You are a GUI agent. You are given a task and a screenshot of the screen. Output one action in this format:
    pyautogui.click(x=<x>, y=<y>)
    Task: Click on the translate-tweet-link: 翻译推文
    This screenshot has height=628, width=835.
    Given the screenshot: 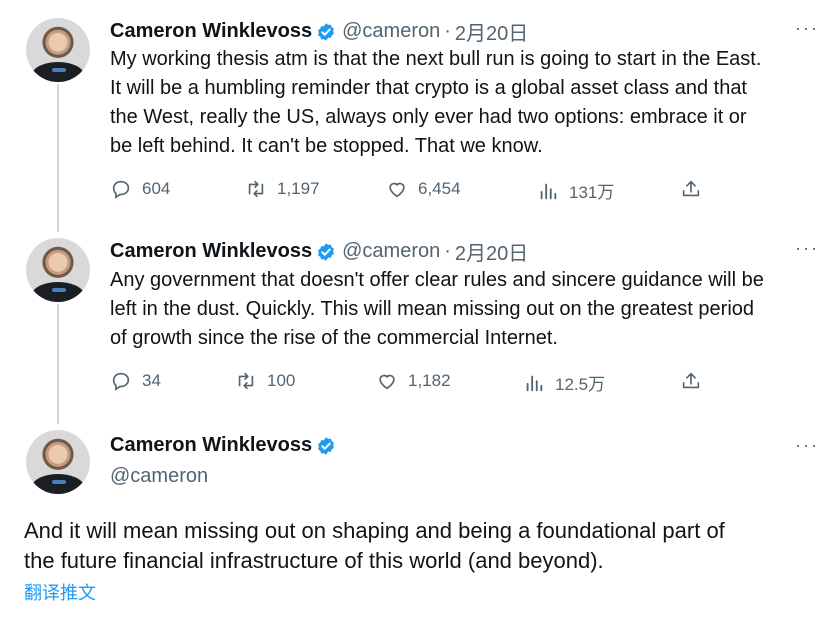 What is the action you would take?
    pyautogui.click(x=60, y=592)
    